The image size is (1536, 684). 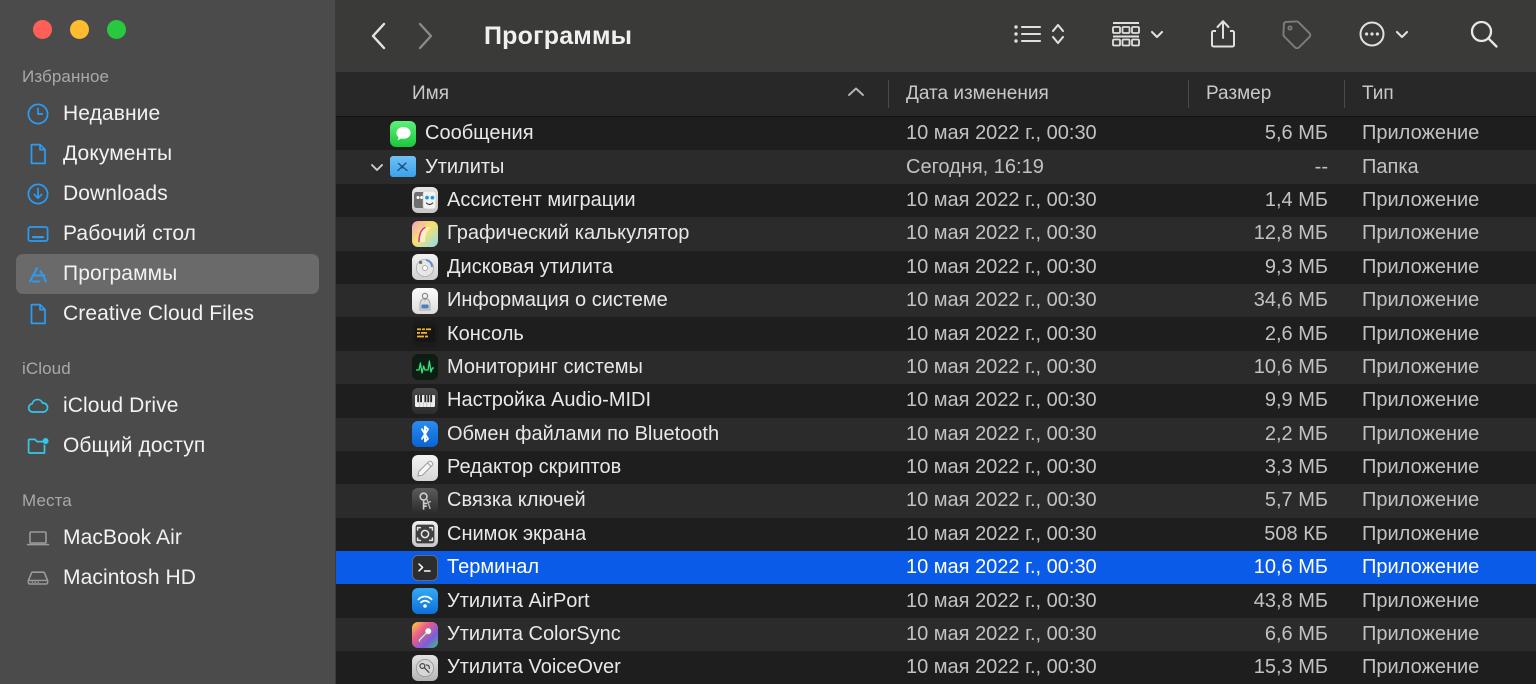 I want to click on file-name-label: Сообщения, so click(x=479, y=133).